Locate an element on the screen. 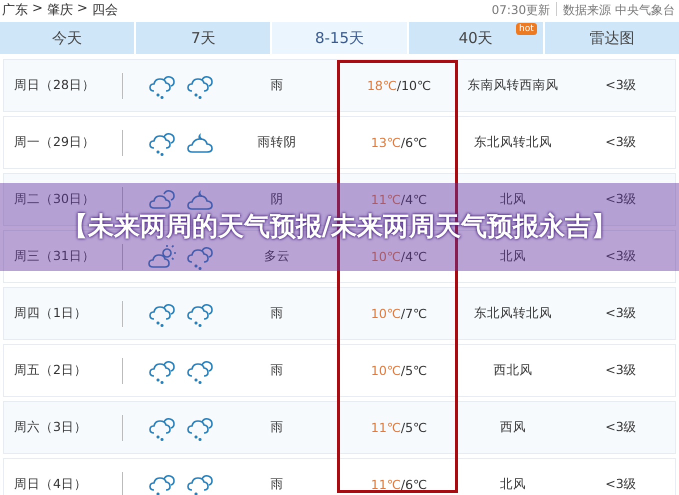 The width and height of the screenshot is (679, 495). date-text: 周六（3日） is located at coordinates (50, 427).